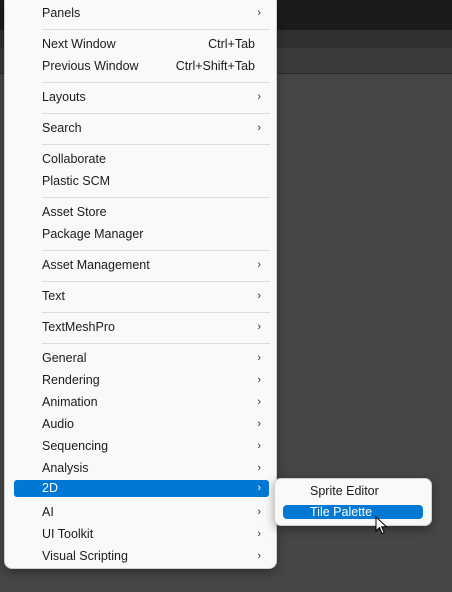  Describe the element at coordinates (141, 66) in the screenshot. I see `menu-item-previous-window: Previous Window Ctrl+Shift+Tab` at that location.